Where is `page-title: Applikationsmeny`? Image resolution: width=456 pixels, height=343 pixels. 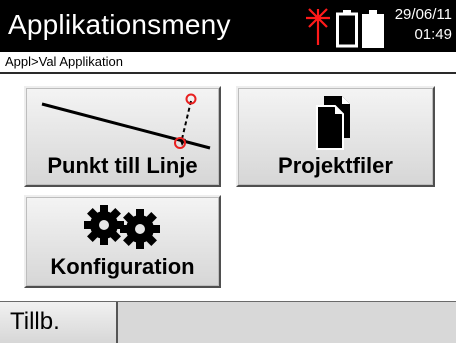 page-title: Applikationsmeny is located at coordinates (119, 24).